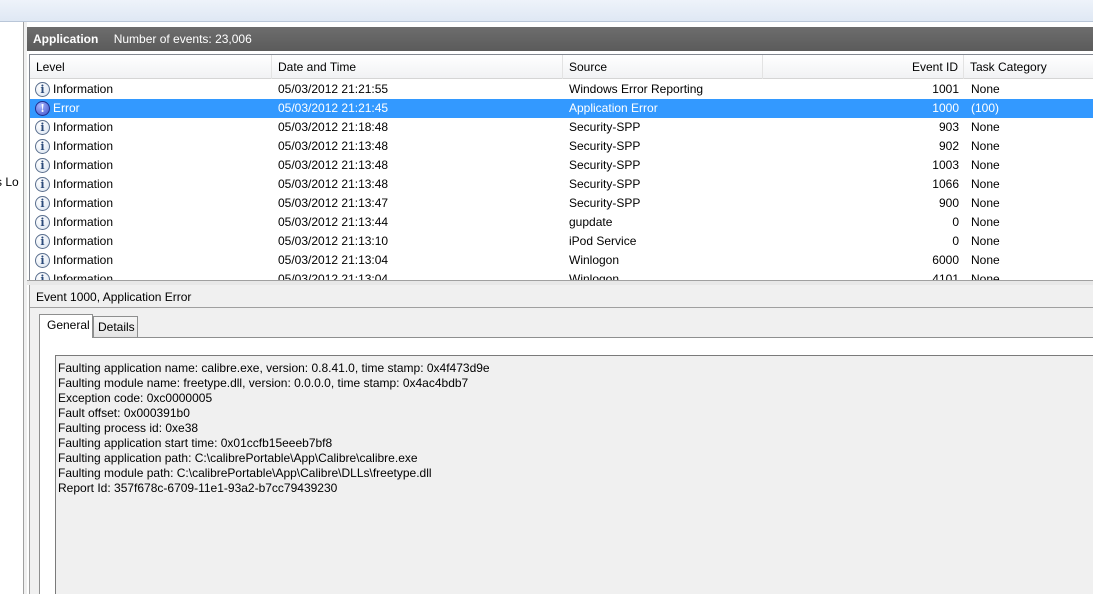 The height and width of the screenshot is (594, 1093). I want to click on event-date: 05/03/2012 21:13:44, so click(333, 222).